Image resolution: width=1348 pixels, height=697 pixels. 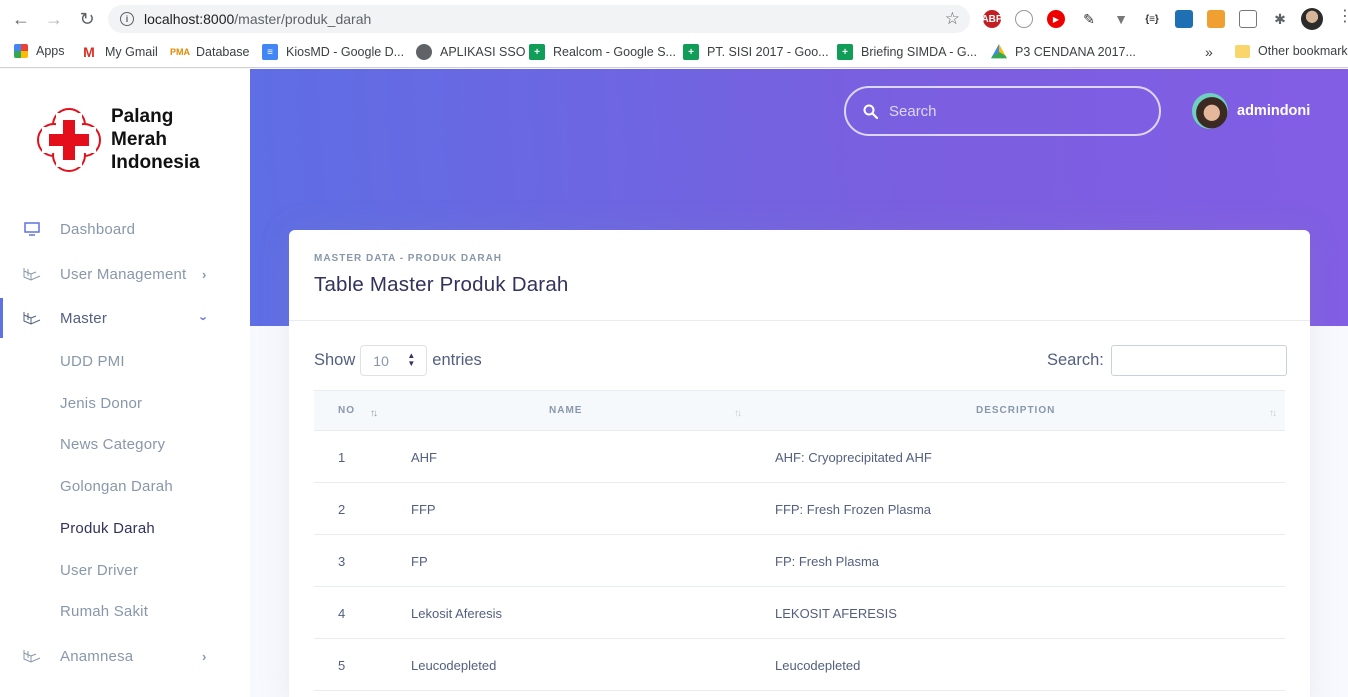 What do you see at coordinates (125, 656) in the screenshot?
I see `sidebar-item-anamnesa: Anamnesa ›` at bounding box center [125, 656].